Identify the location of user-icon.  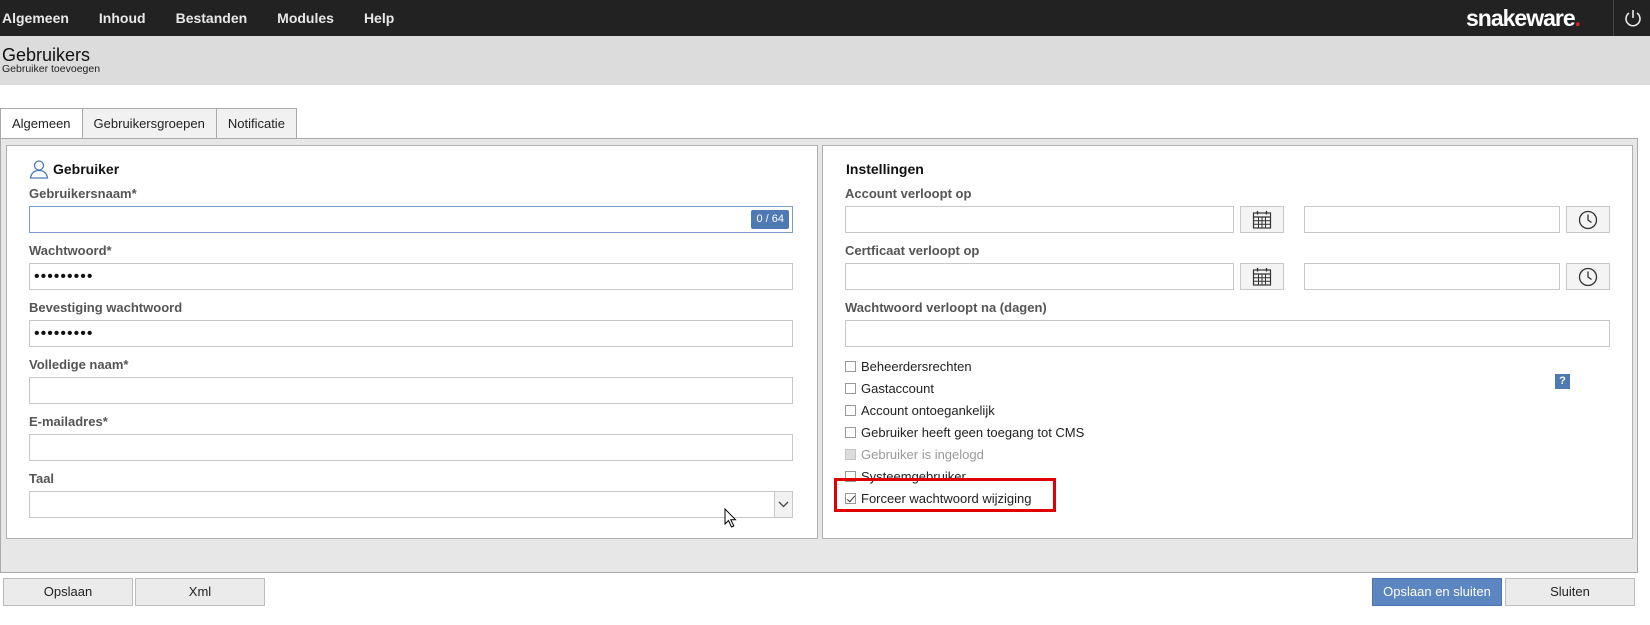
(39, 169).